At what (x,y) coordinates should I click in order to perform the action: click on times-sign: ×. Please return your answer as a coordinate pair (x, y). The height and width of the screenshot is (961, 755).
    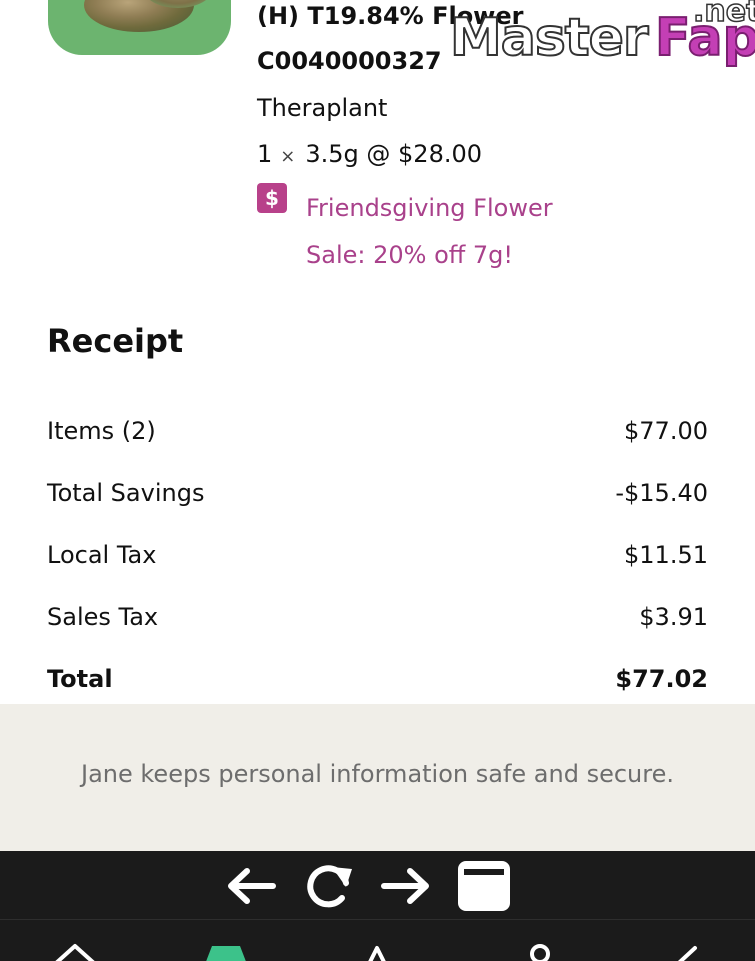
    Looking at the image, I should click on (288, 156).